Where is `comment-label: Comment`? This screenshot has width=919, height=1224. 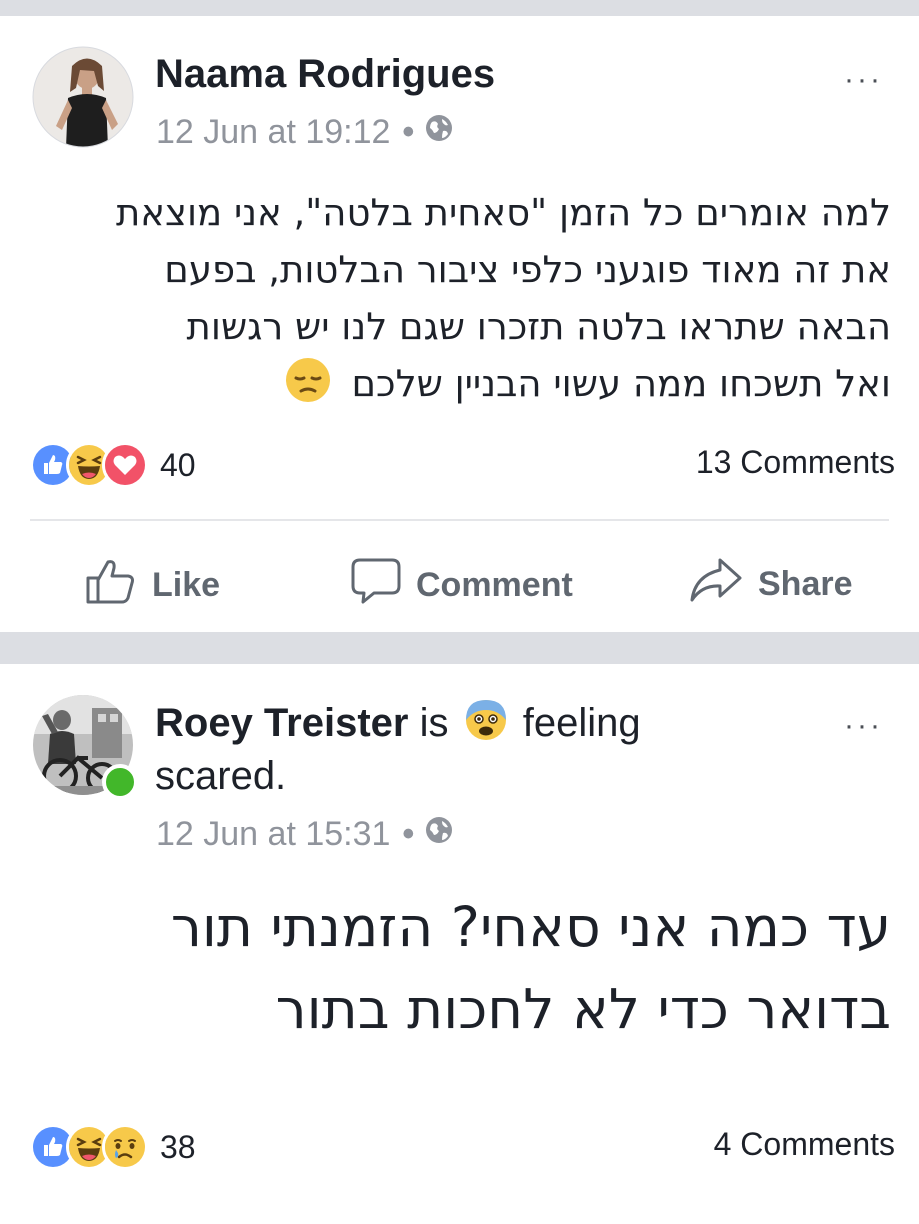
comment-label: Comment is located at coordinates (494, 585).